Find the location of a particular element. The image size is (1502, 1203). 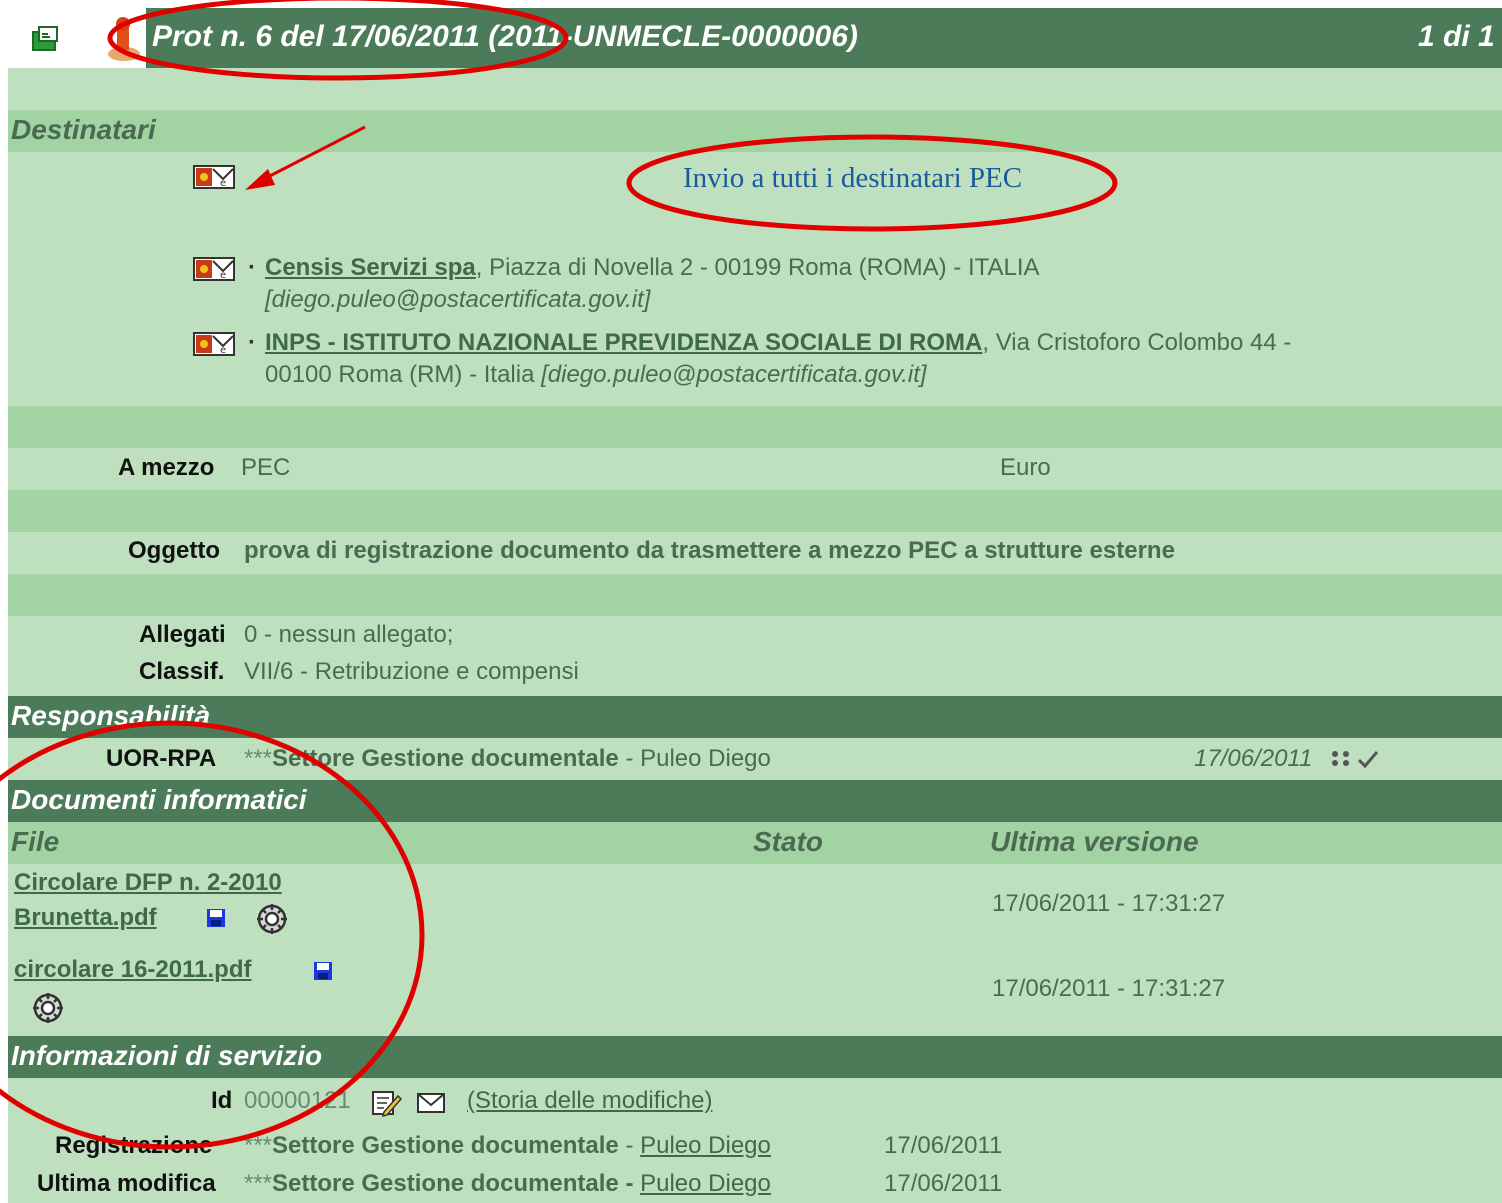

stamp-icon is located at coordinates (124, 39).